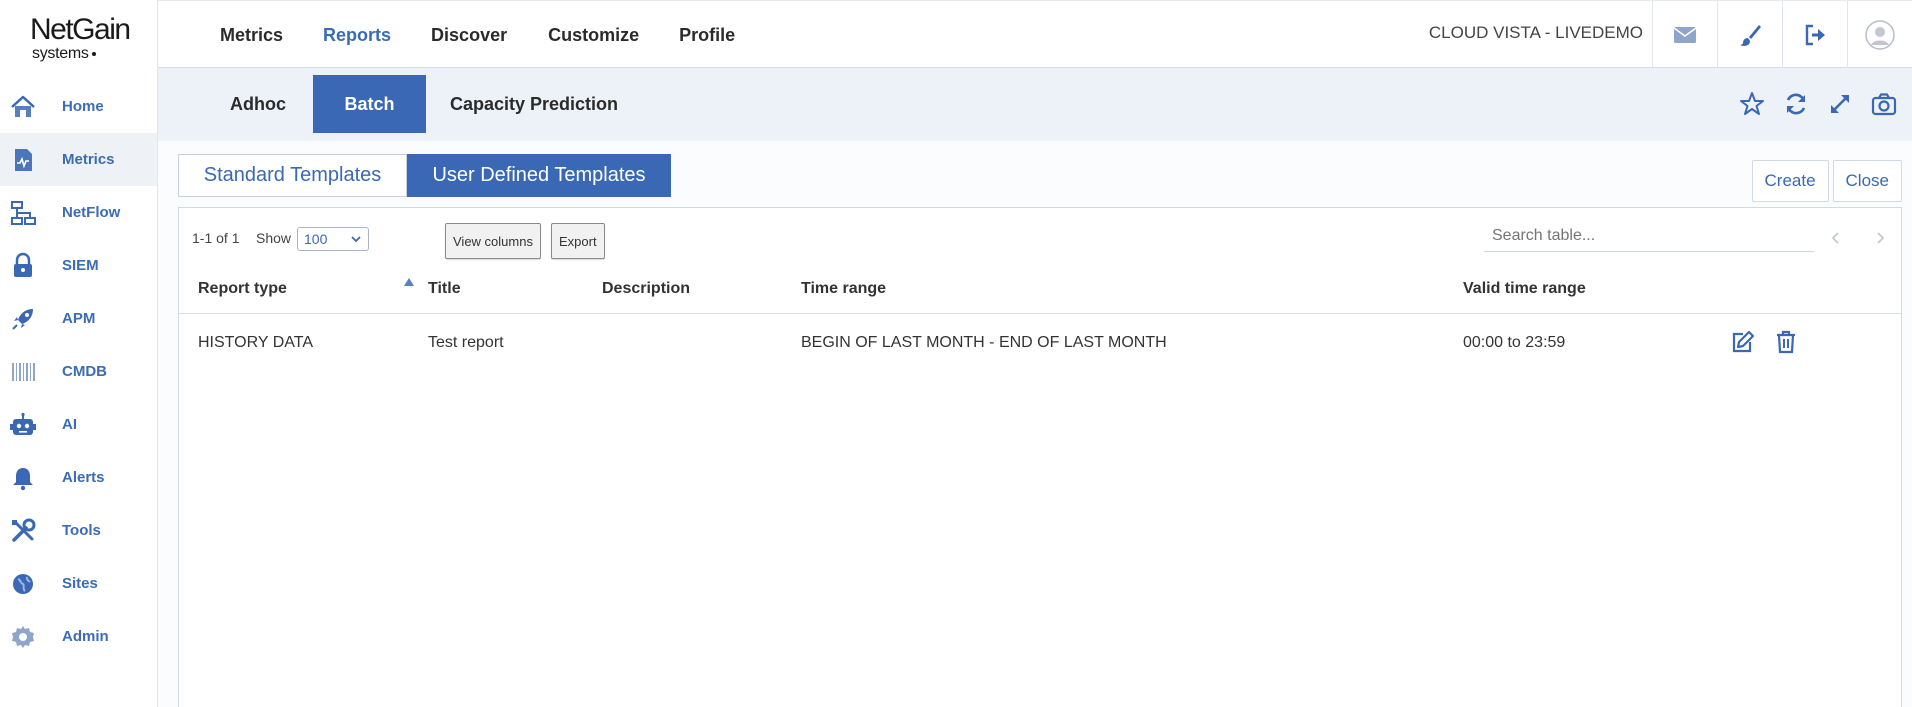 The width and height of the screenshot is (1912, 707). What do you see at coordinates (578, 241) in the screenshot?
I see `export-button: Export` at bounding box center [578, 241].